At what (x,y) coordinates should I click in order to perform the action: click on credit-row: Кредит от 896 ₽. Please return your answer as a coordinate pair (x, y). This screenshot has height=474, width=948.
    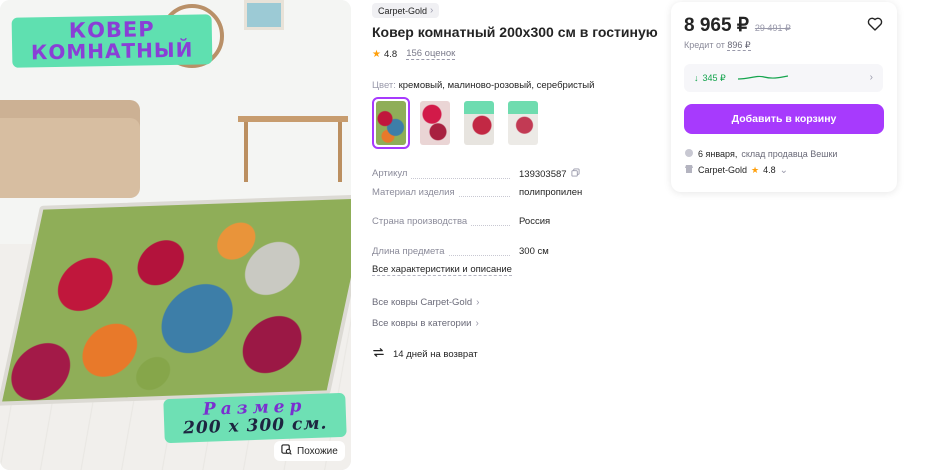
    Looking at the image, I should click on (717, 45).